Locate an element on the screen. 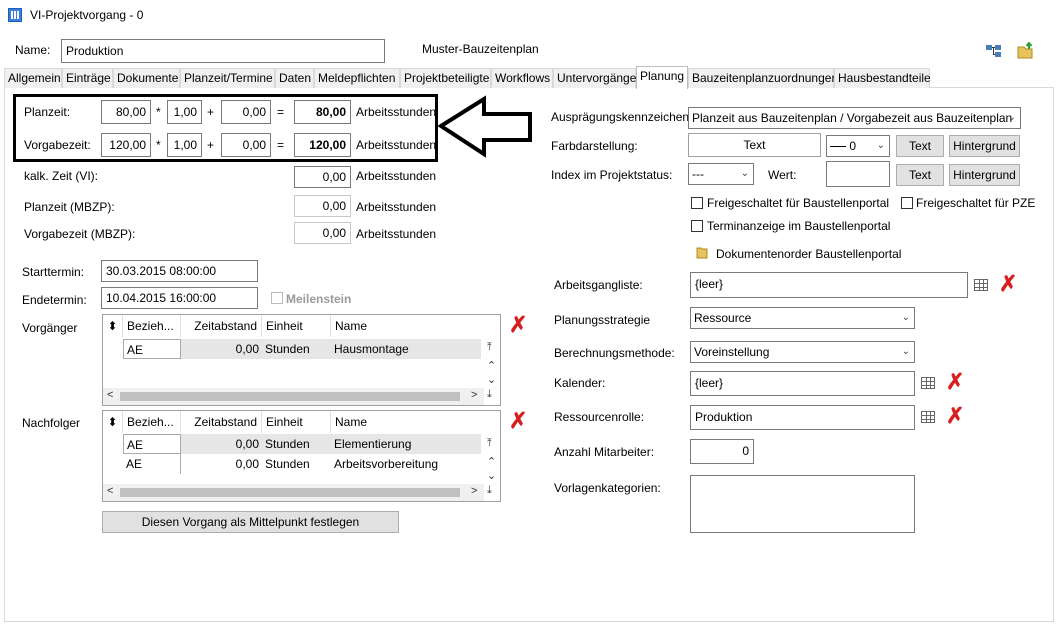 The image size is (1056, 627). freigeschaltet-baustellenportal-checkbox is located at coordinates (697, 203).